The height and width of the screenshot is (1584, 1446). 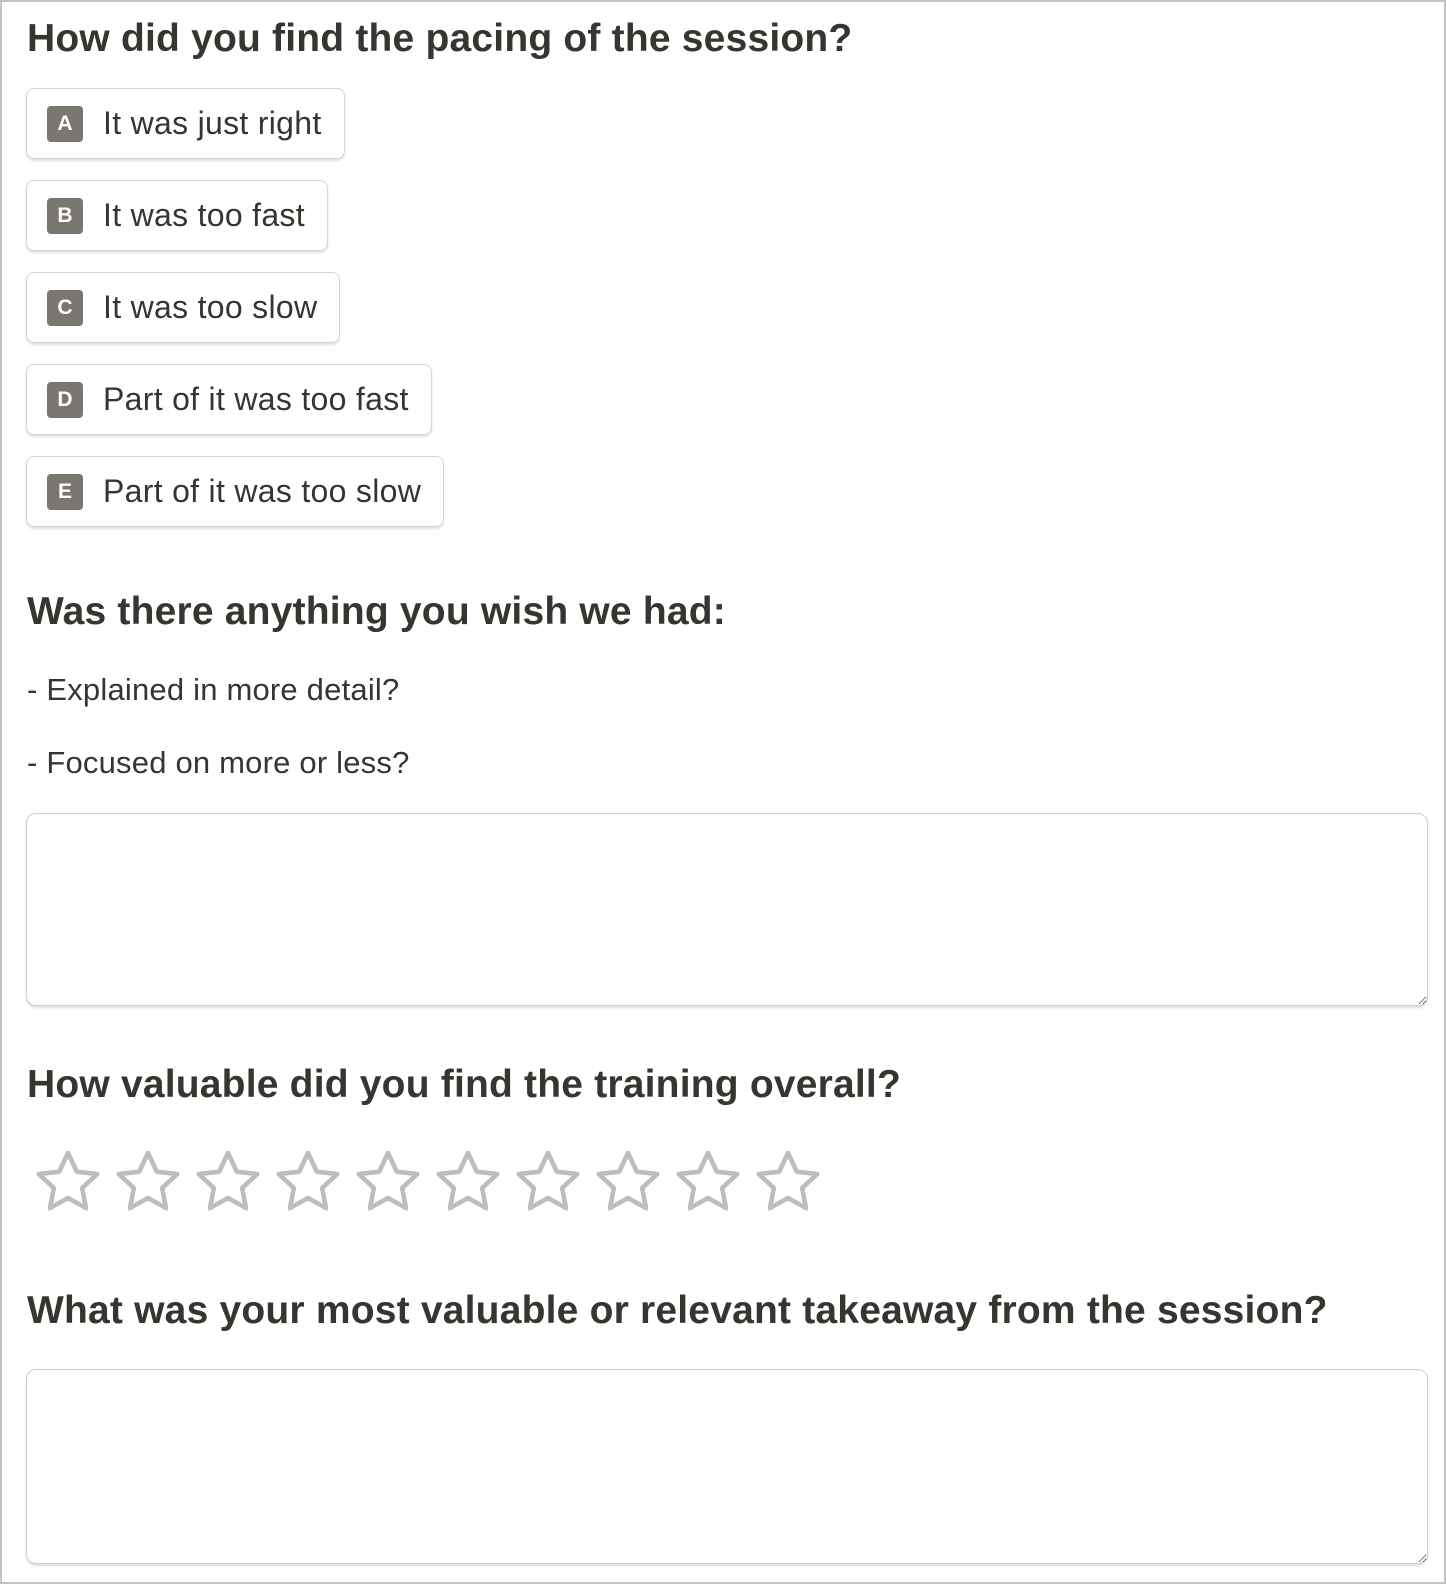 I want to click on takeaway-answer-textarea, so click(x=727, y=1466).